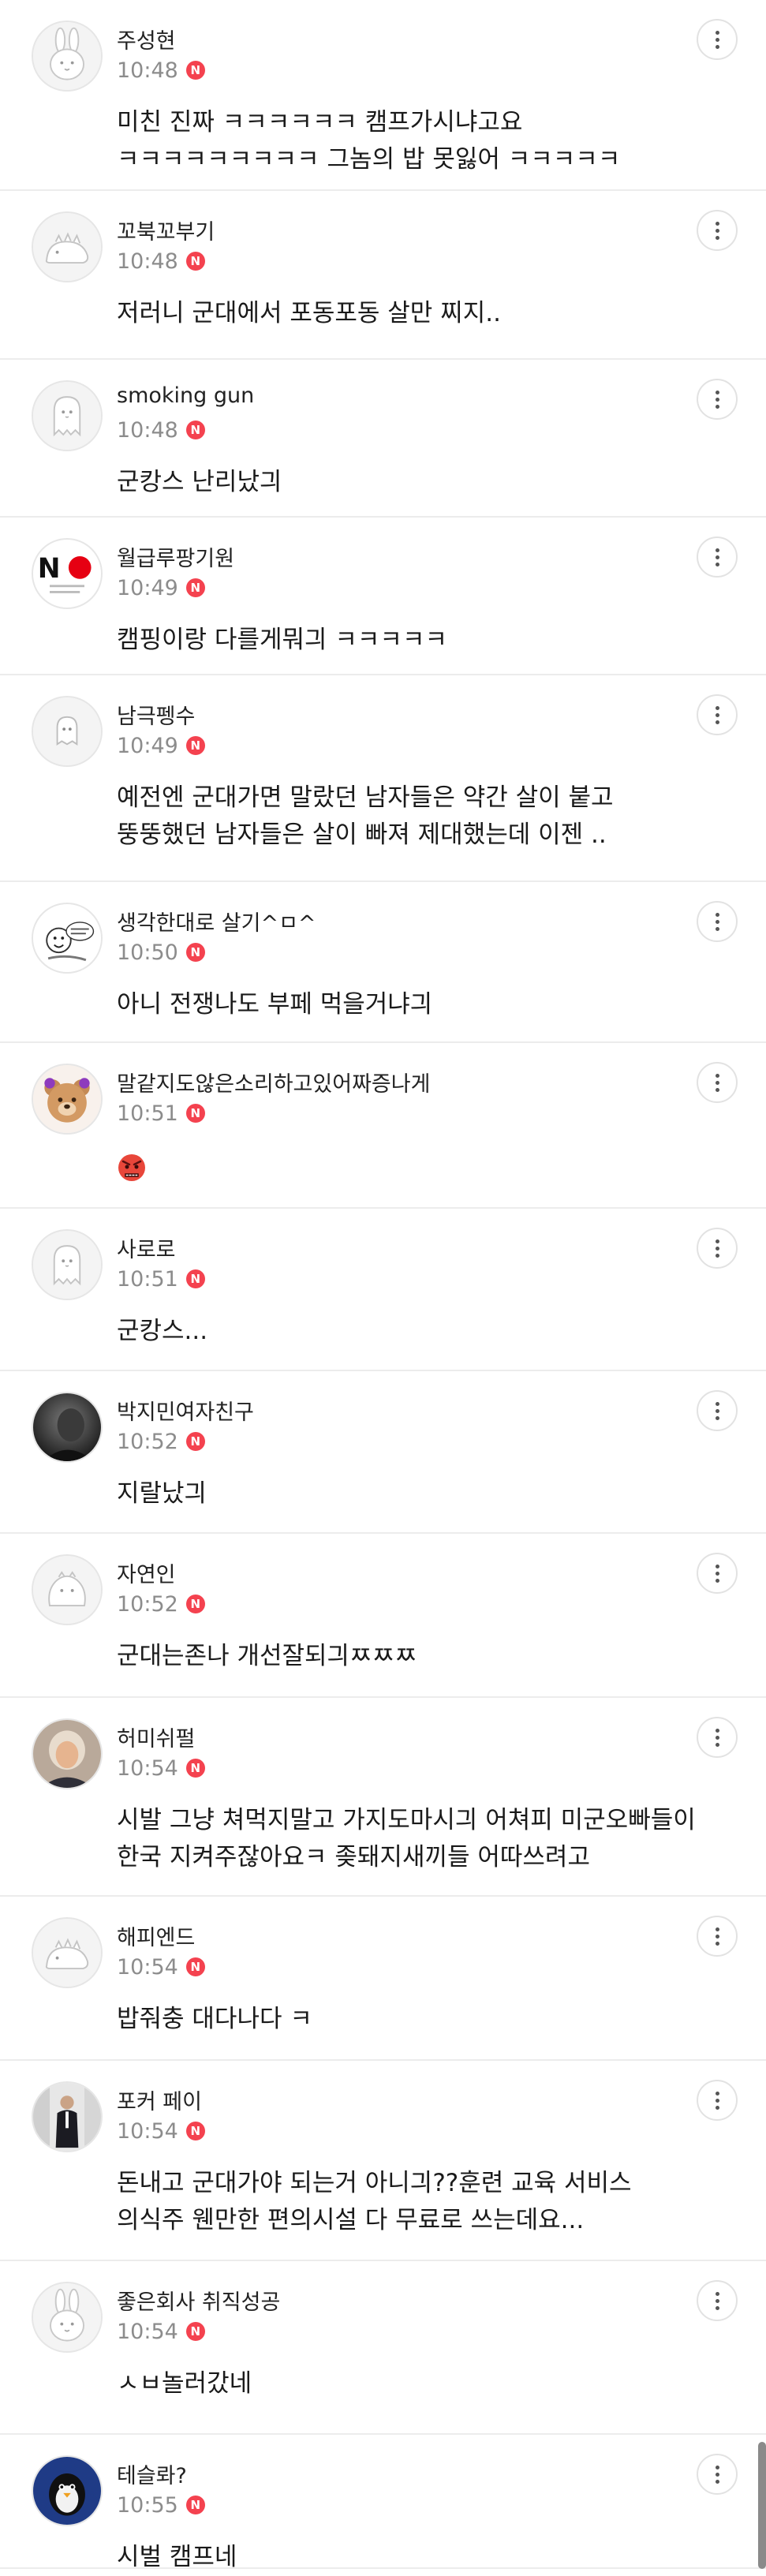 Image resolution: width=766 pixels, height=2576 pixels. What do you see at coordinates (185, 1410) in the screenshot?
I see `comment-nickname: 박지민여자친구` at bounding box center [185, 1410].